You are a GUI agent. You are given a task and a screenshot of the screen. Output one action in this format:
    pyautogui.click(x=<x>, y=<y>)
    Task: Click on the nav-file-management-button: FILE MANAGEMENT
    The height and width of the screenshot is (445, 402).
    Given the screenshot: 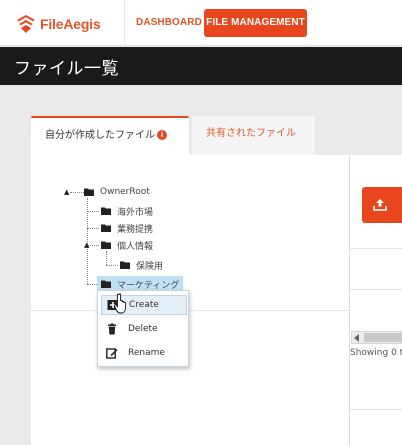 What is the action you would take?
    pyautogui.click(x=255, y=23)
    